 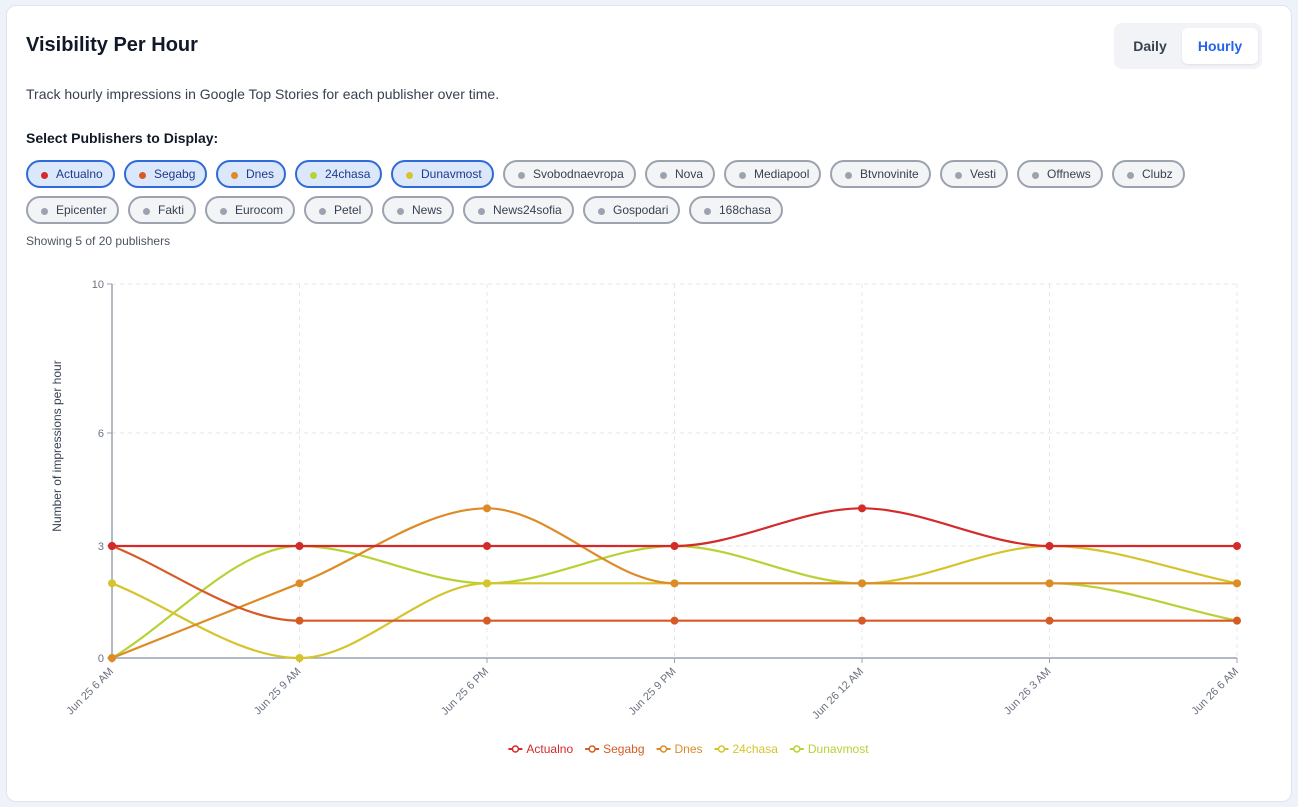 What do you see at coordinates (721, 749) in the screenshot?
I see `legend-marker-24chasa` at bounding box center [721, 749].